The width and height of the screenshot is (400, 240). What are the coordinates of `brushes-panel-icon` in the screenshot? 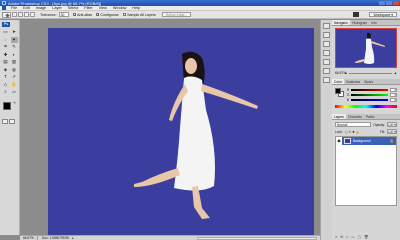 It's located at (326, 44).